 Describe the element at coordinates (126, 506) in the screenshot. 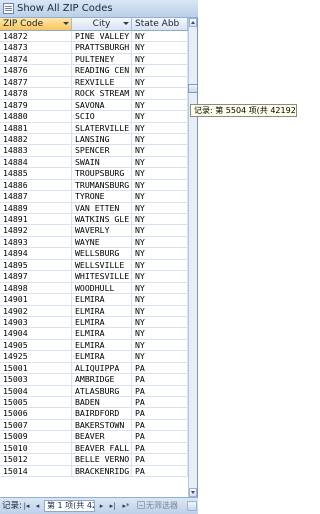

I see `new-record-icon: ▸*` at that location.